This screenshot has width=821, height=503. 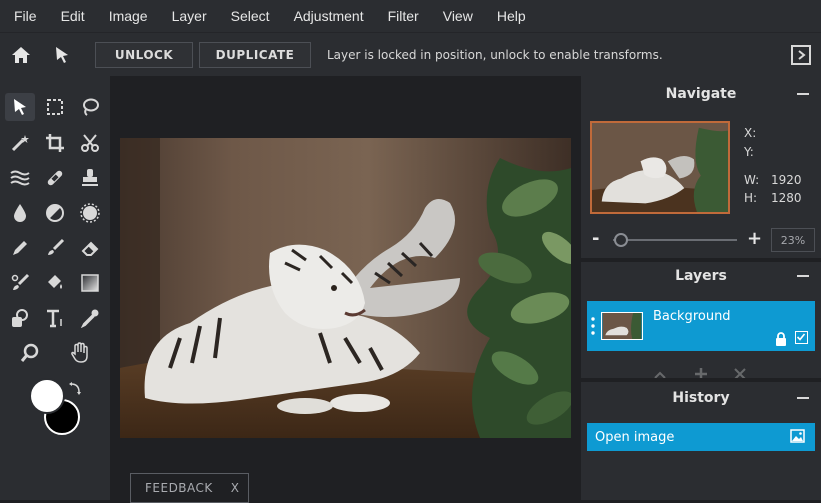 I want to click on lasso-tool, so click(x=90, y=107).